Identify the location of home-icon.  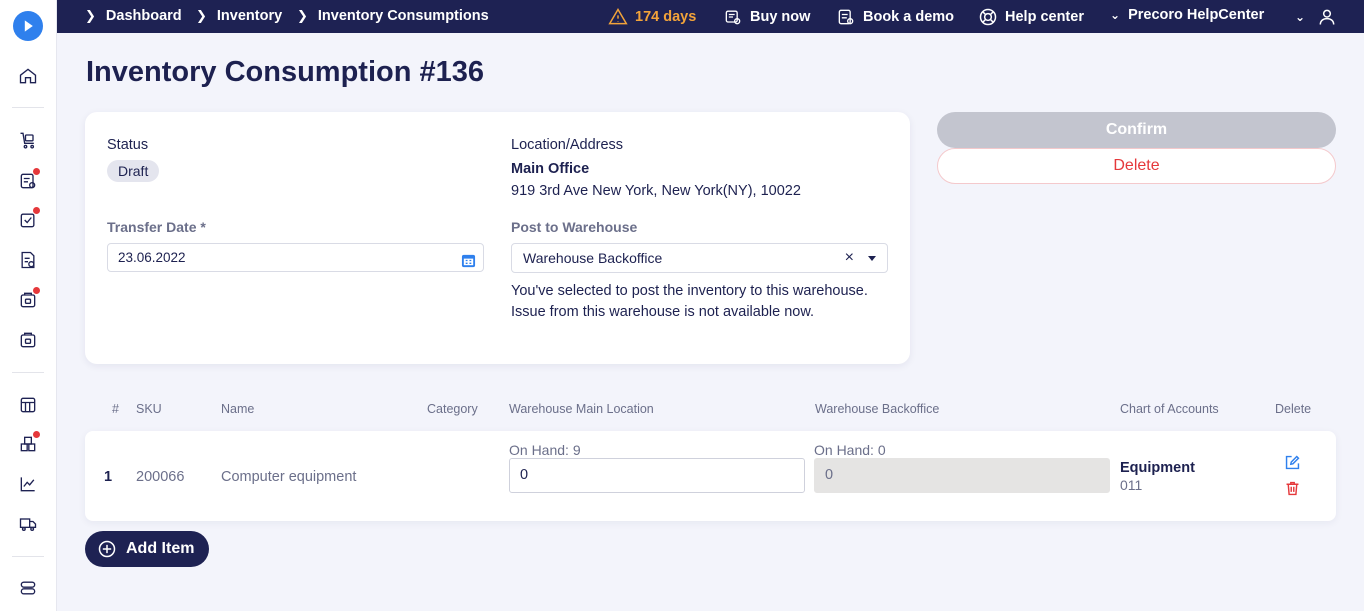
(28, 76).